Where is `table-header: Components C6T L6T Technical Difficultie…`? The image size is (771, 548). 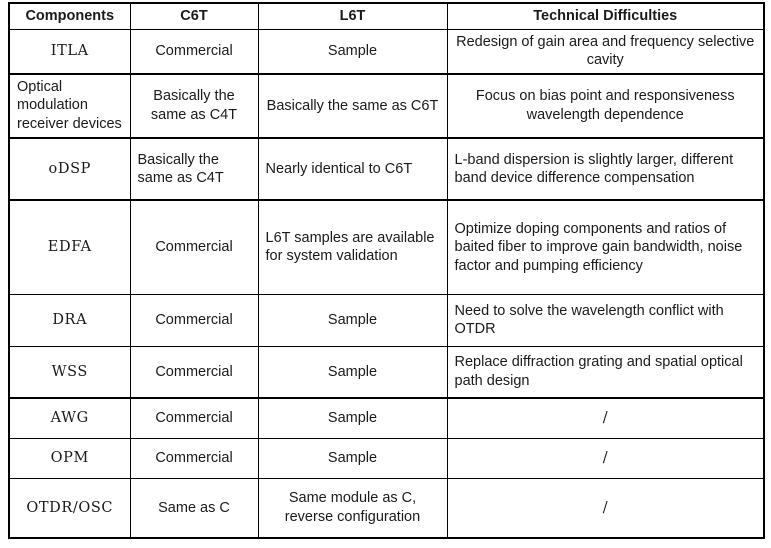 table-header: Components C6T L6T Technical Difficultie… is located at coordinates (386, 16).